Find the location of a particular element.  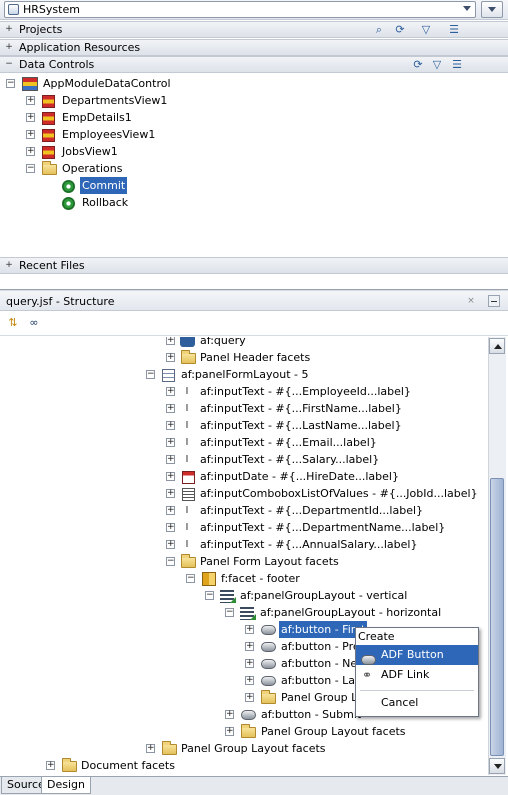

sync-icon: ⇅ is located at coordinates (13, 323).